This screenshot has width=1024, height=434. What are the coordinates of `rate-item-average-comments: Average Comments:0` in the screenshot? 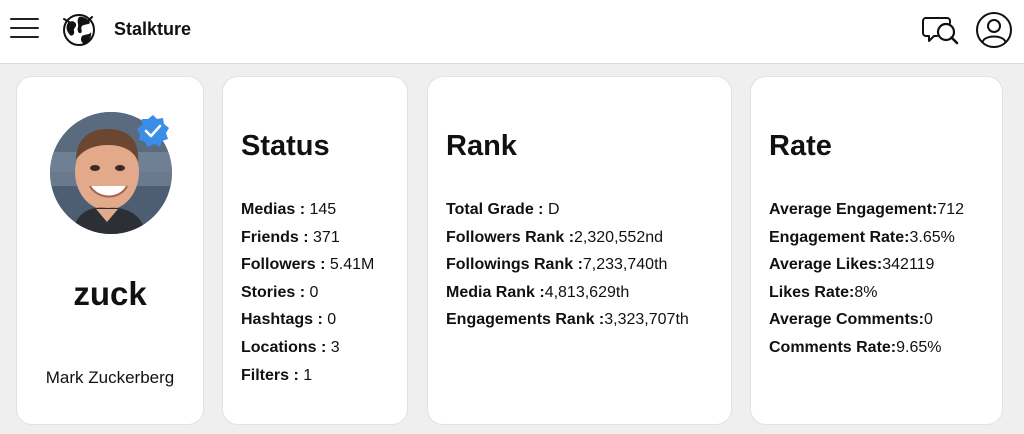 It's located at (866, 323).